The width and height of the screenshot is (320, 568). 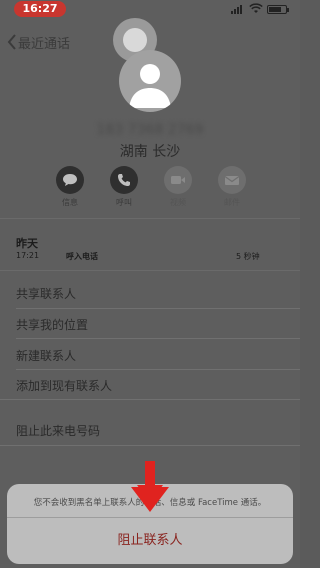 I want to click on back-button: 最近通话, so click(x=38, y=42).